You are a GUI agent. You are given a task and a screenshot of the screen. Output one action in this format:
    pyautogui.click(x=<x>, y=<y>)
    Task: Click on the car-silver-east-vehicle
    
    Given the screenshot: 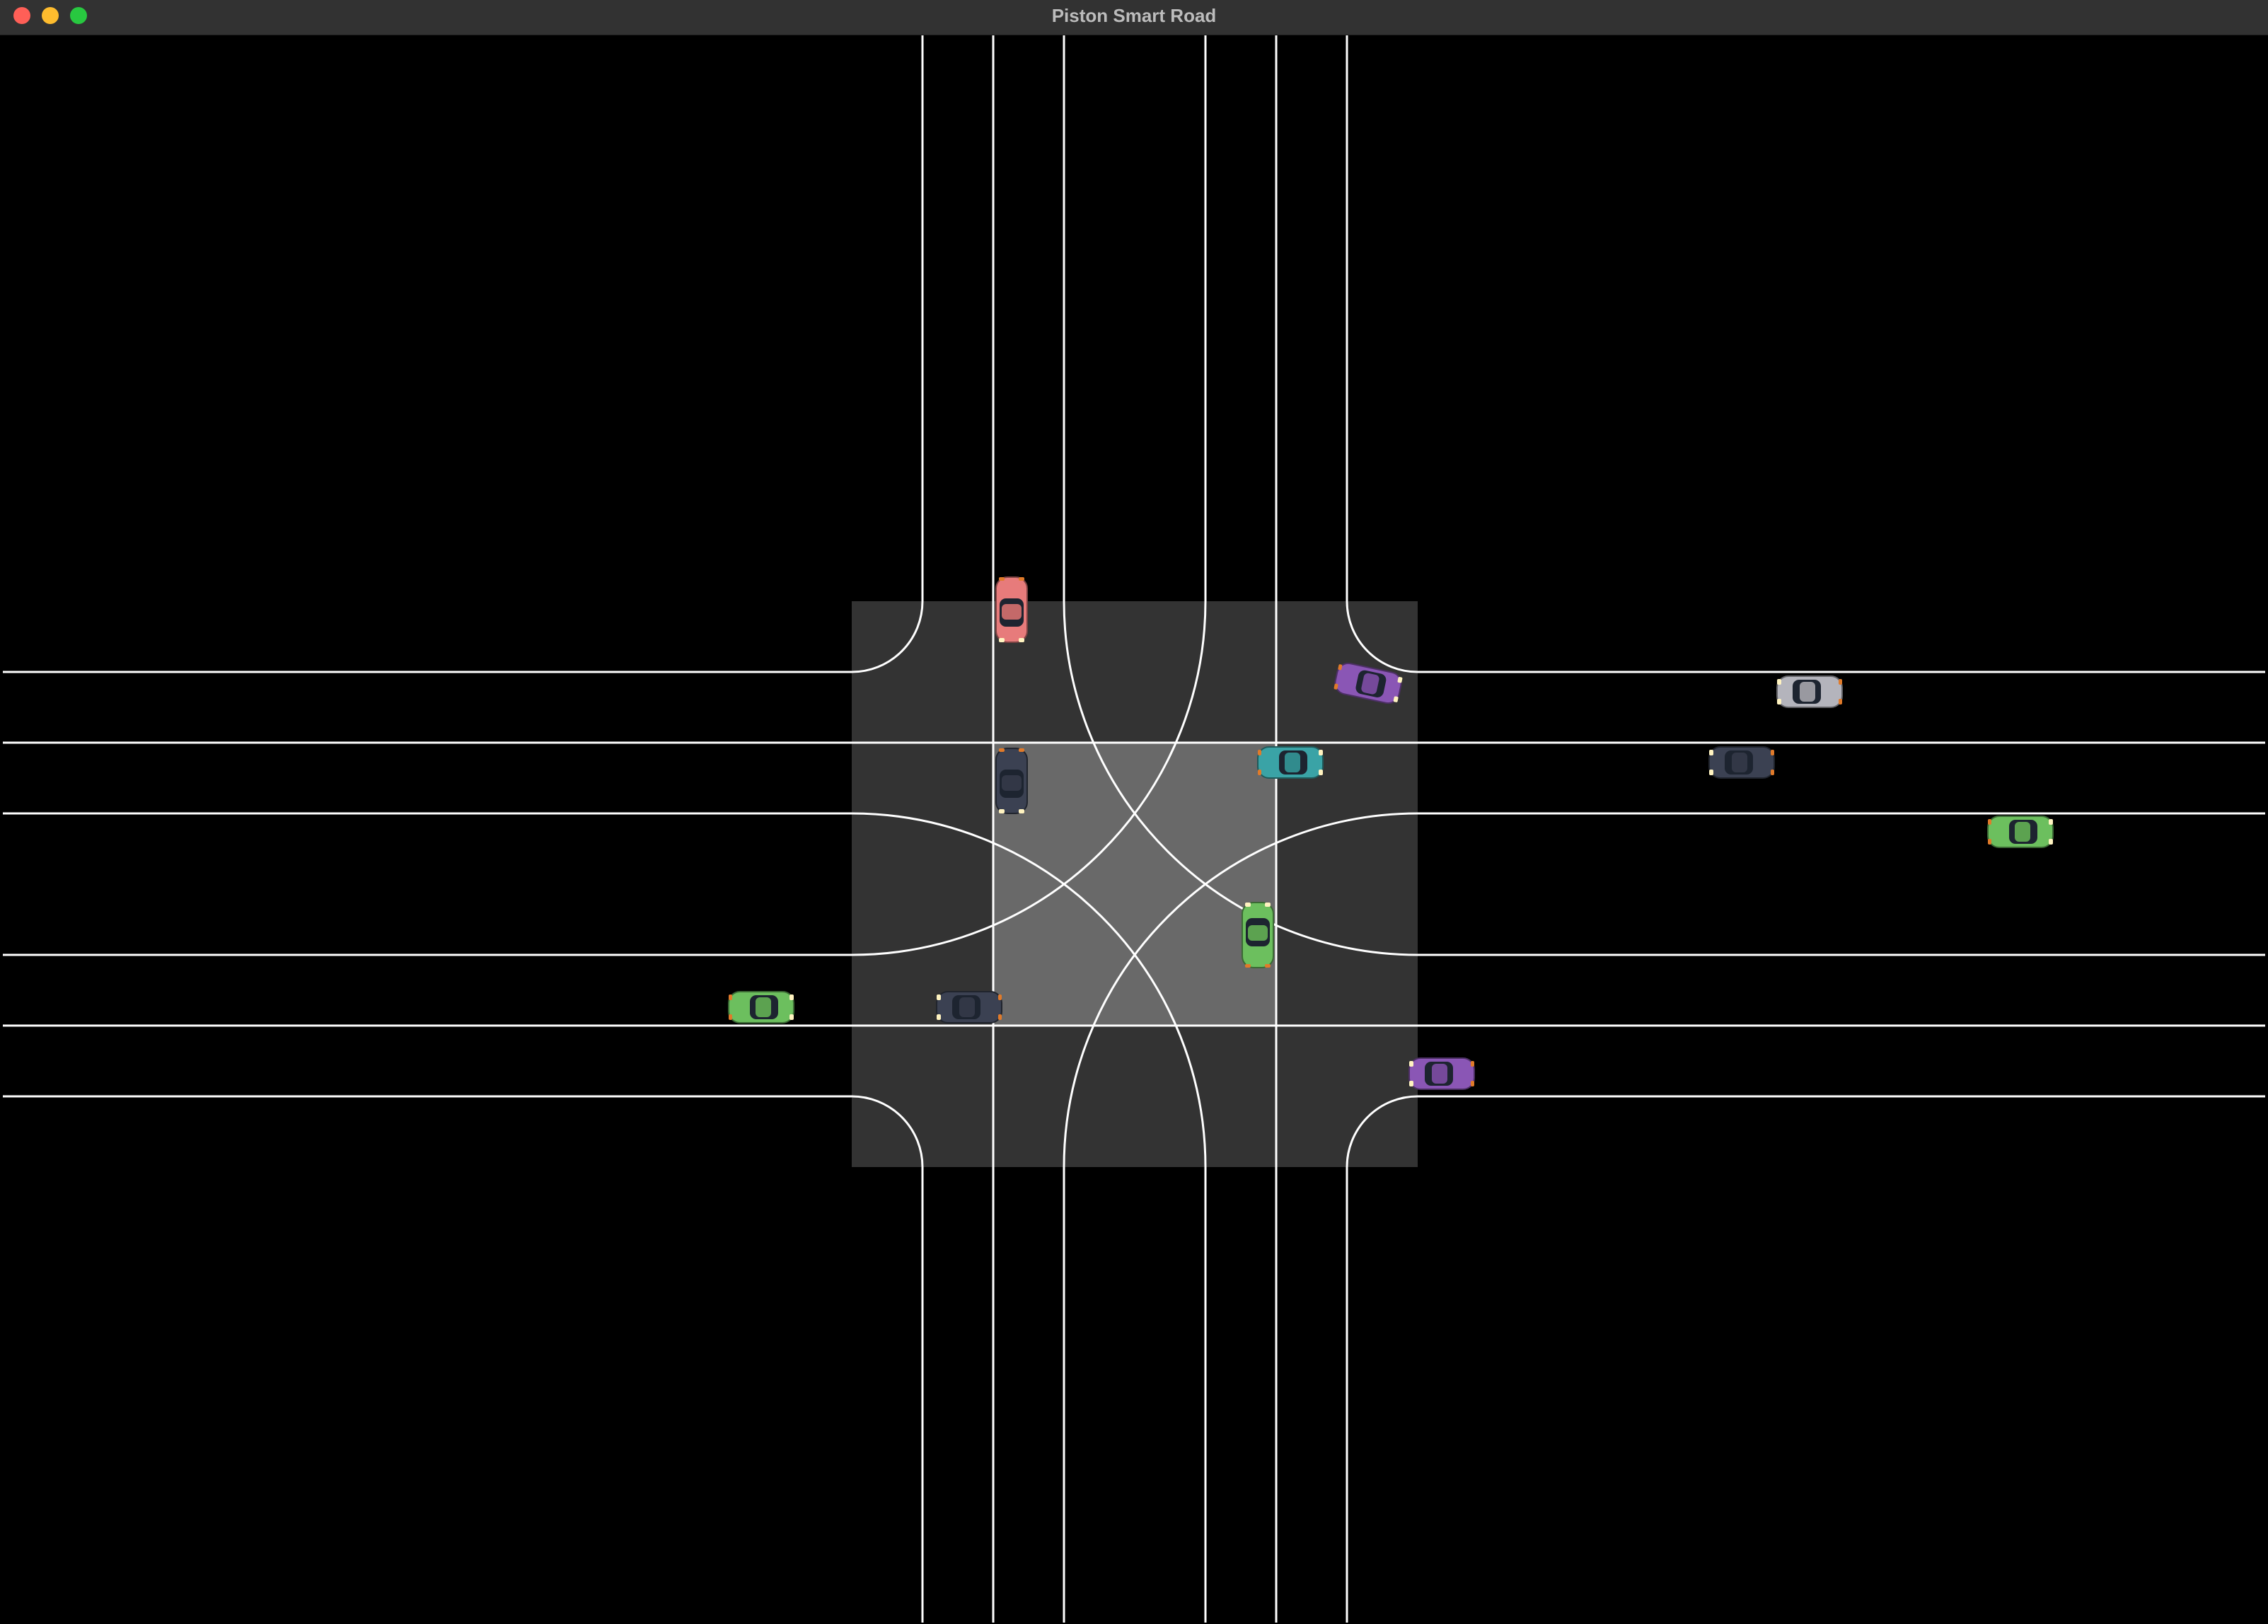 What is the action you would take?
    pyautogui.click(x=1810, y=691)
    